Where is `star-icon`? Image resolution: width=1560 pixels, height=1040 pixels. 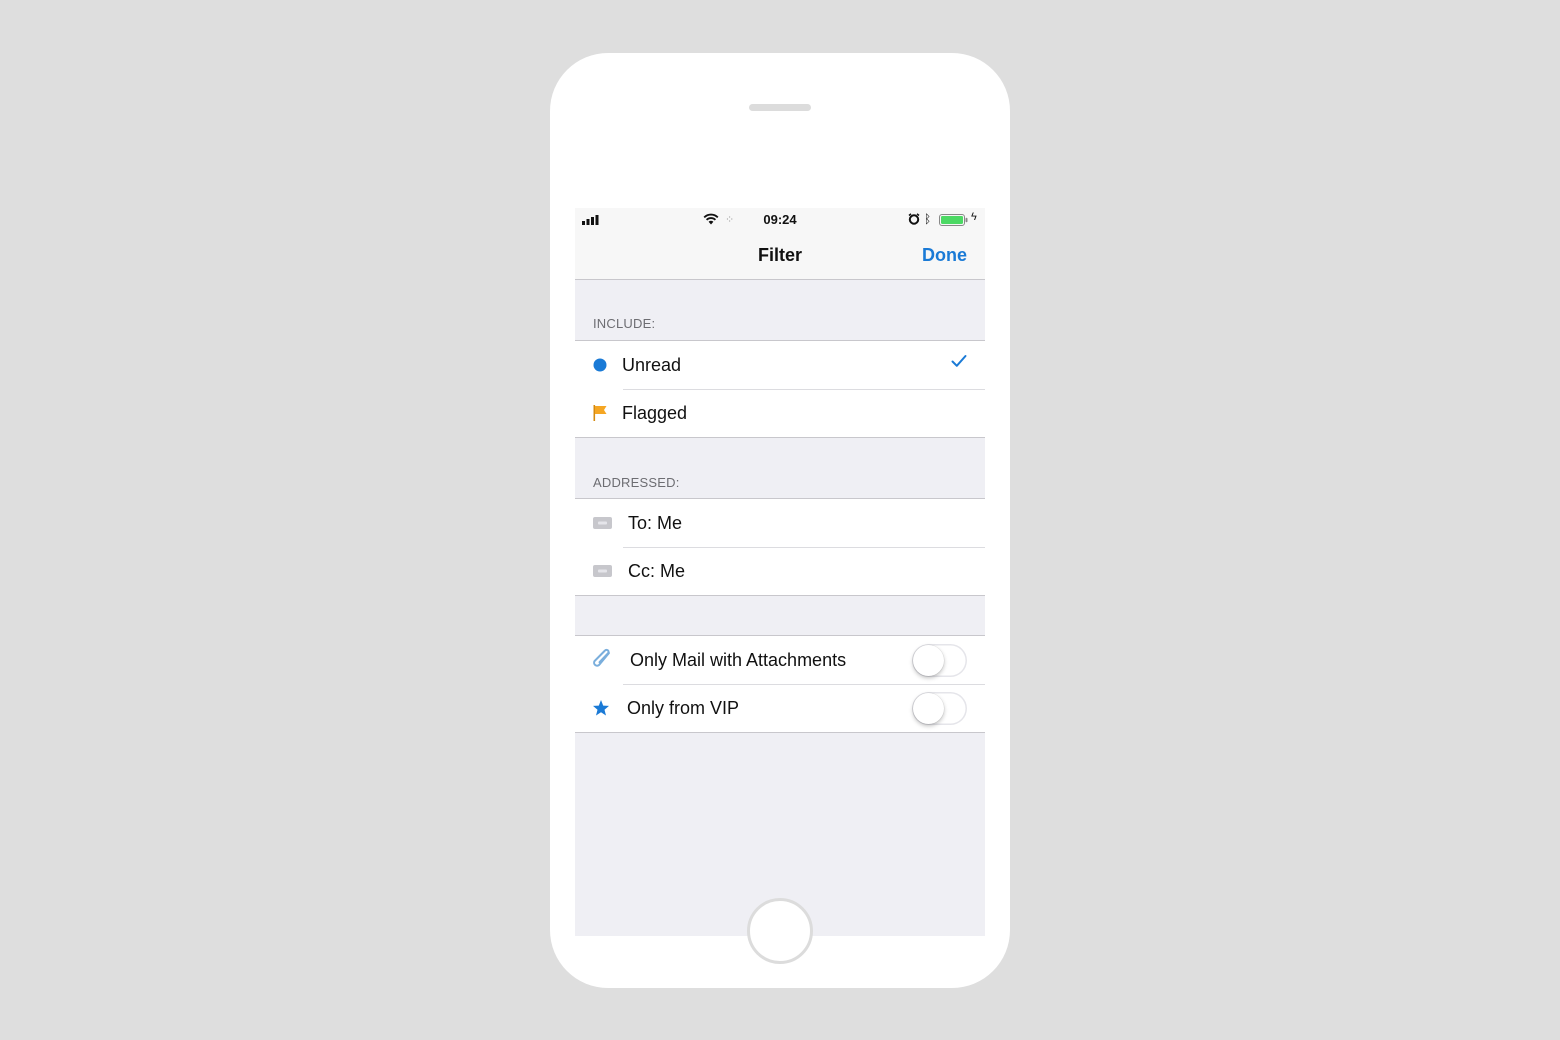
star-icon is located at coordinates (601, 708).